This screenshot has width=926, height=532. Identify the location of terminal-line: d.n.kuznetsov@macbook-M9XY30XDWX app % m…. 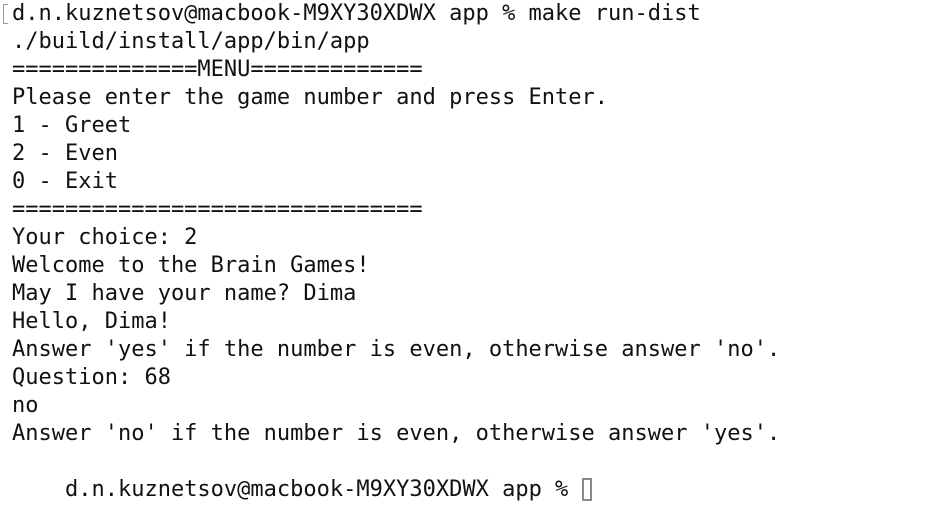
(356, 13).